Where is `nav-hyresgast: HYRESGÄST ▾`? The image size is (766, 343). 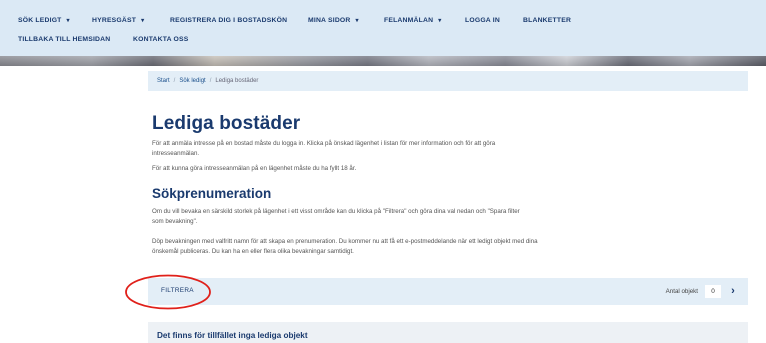
nav-hyresgast: HYRESGÄST ▾ is located at coordinates (118, 20).